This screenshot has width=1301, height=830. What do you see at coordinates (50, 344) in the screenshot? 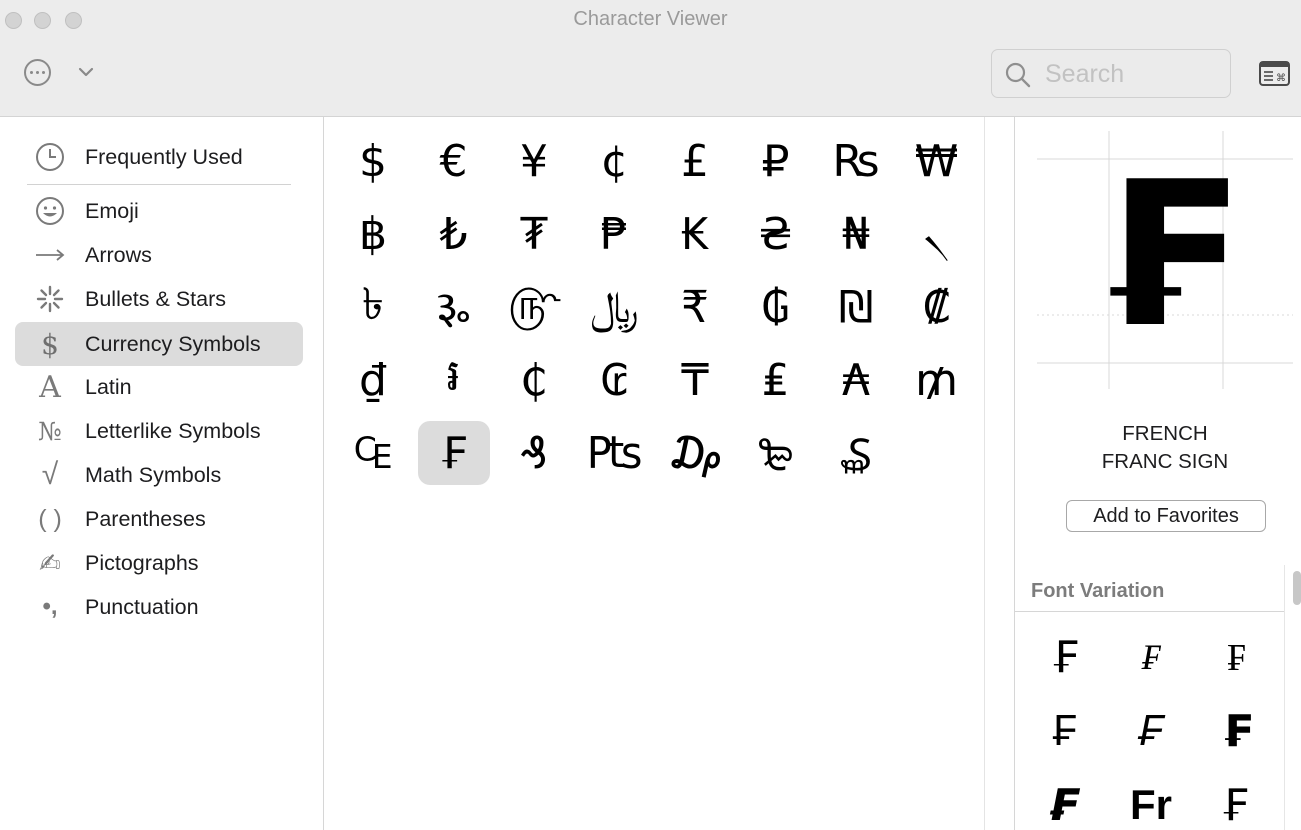
I see `dollar-icon: $` at bounding box center [50, 344].